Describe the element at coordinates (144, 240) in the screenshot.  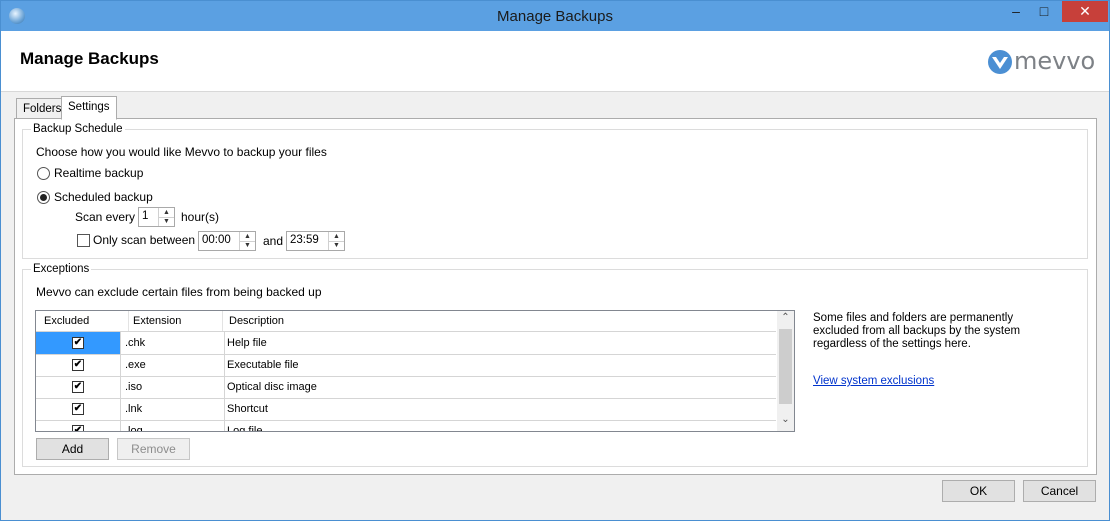
I see `only-scan-label: Only scan between` at that location.